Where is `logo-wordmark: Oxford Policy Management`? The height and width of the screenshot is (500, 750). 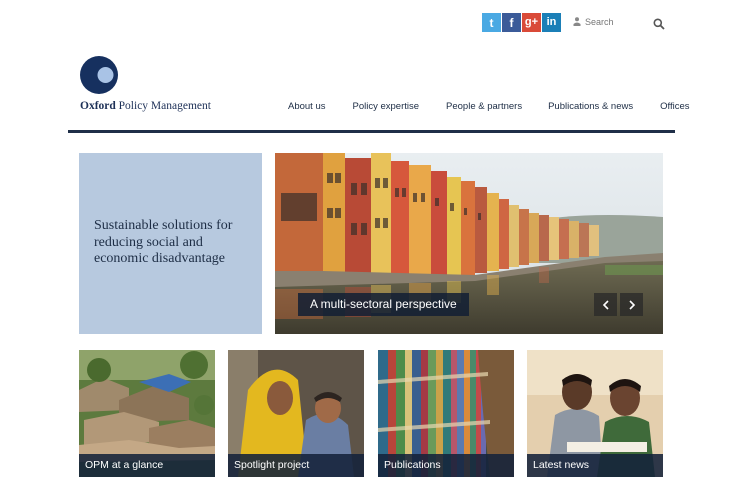 logo-wordmark: Oxford Policy Management is located at coordinates (145, 106).